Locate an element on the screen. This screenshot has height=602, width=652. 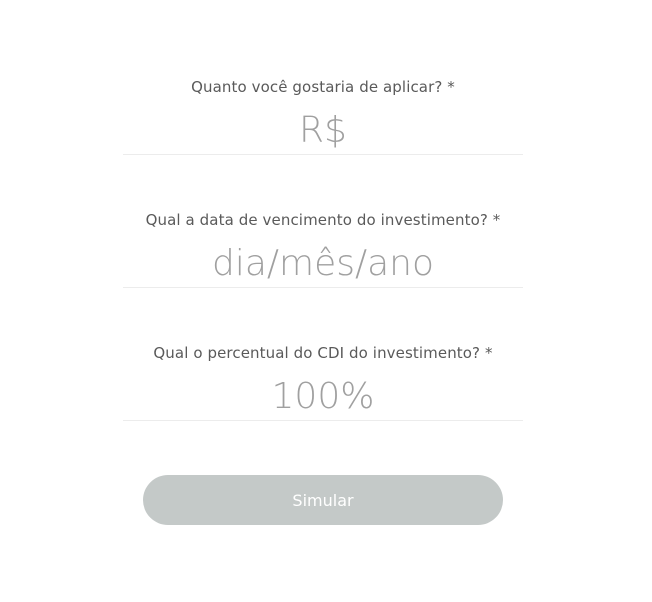
amount-input is located at coordinates (323, 130).